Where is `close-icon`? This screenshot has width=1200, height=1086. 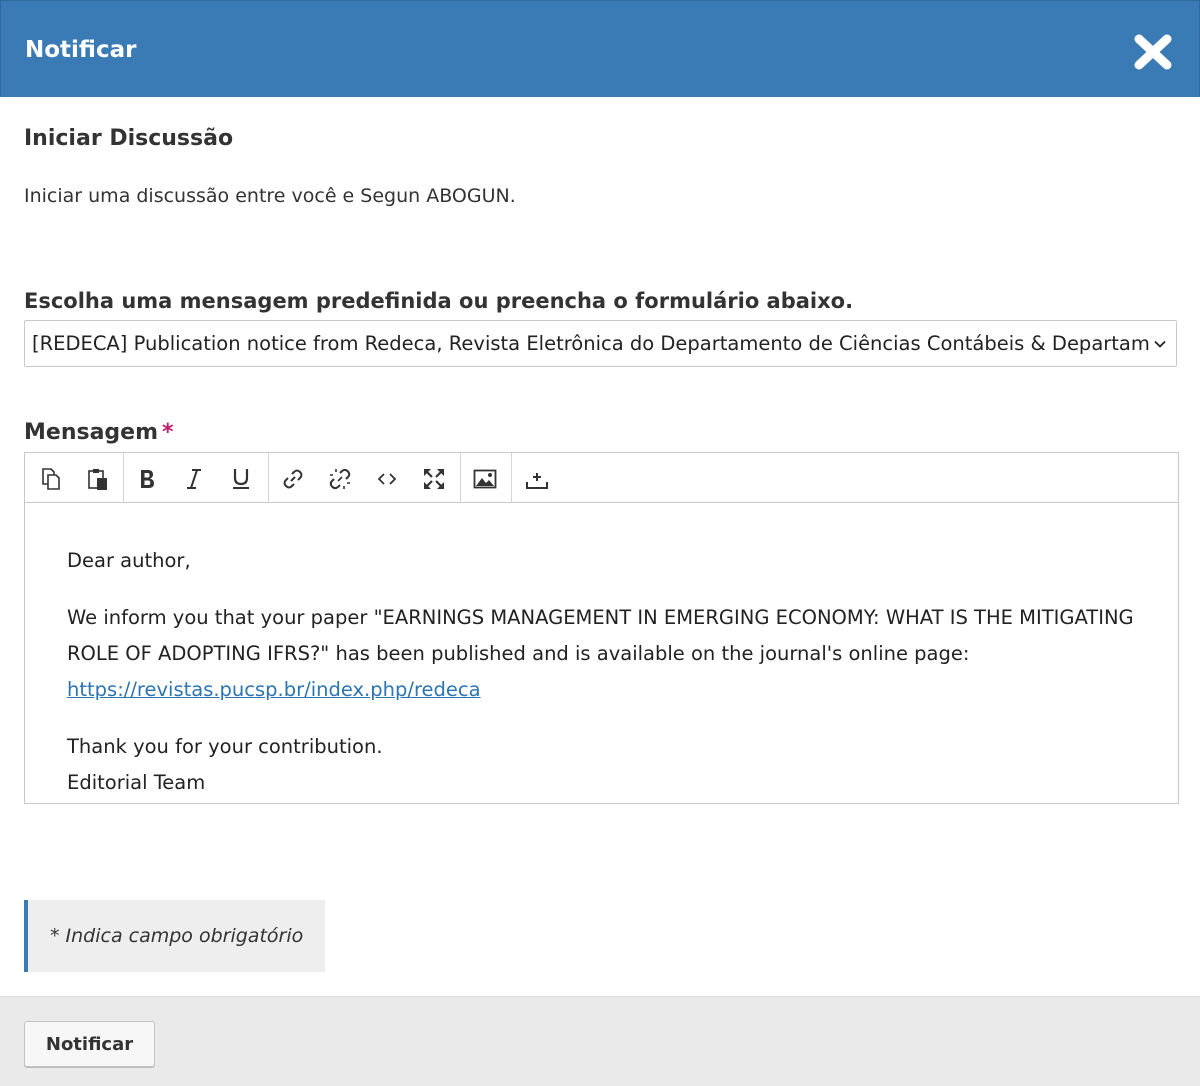
close-icon is located at coordinates (1153, 52).